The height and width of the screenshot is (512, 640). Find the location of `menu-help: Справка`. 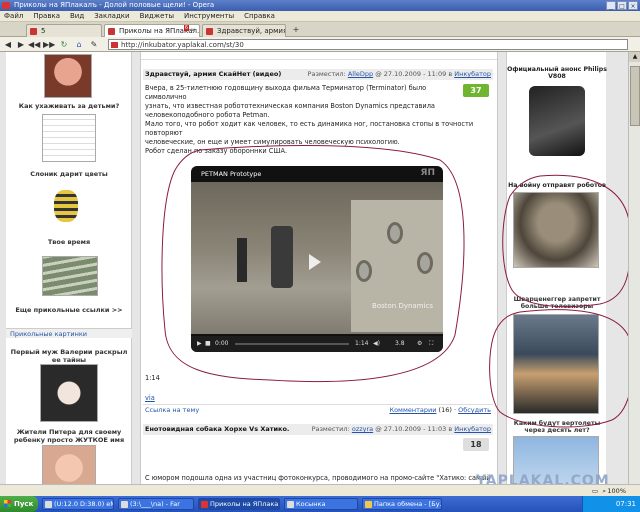

menu-help: Справка is located at coordinates (259, 16).